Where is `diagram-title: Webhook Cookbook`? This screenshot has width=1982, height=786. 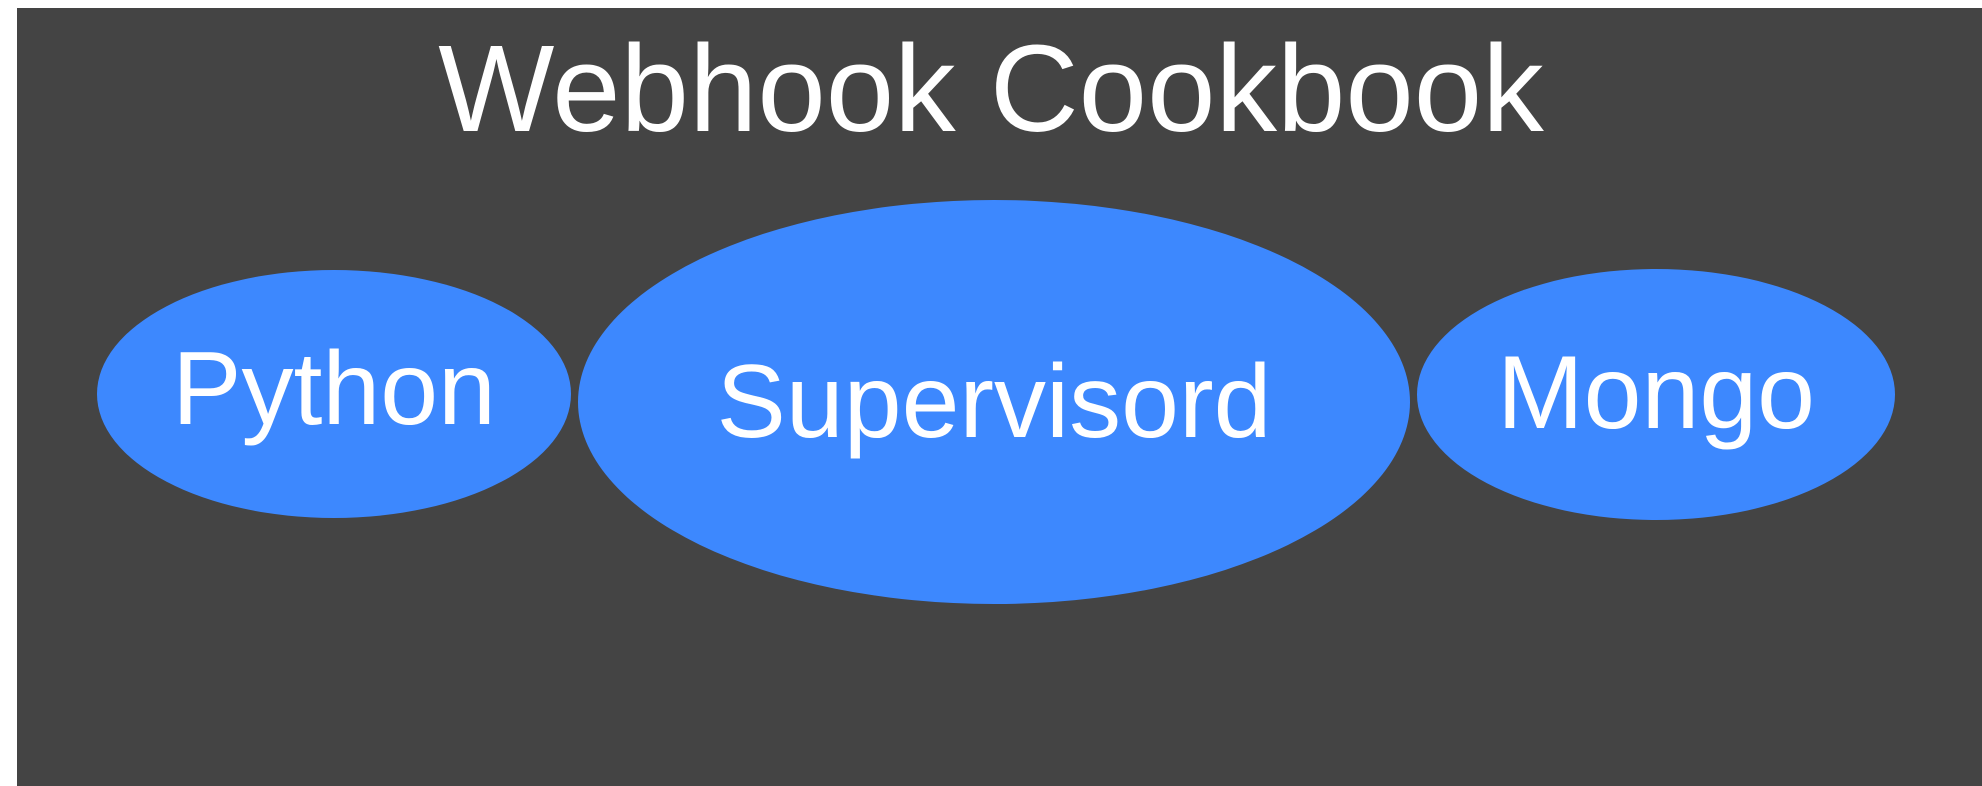 diagram-title: Webhook Cookbook is located at coordinates (991, 89).